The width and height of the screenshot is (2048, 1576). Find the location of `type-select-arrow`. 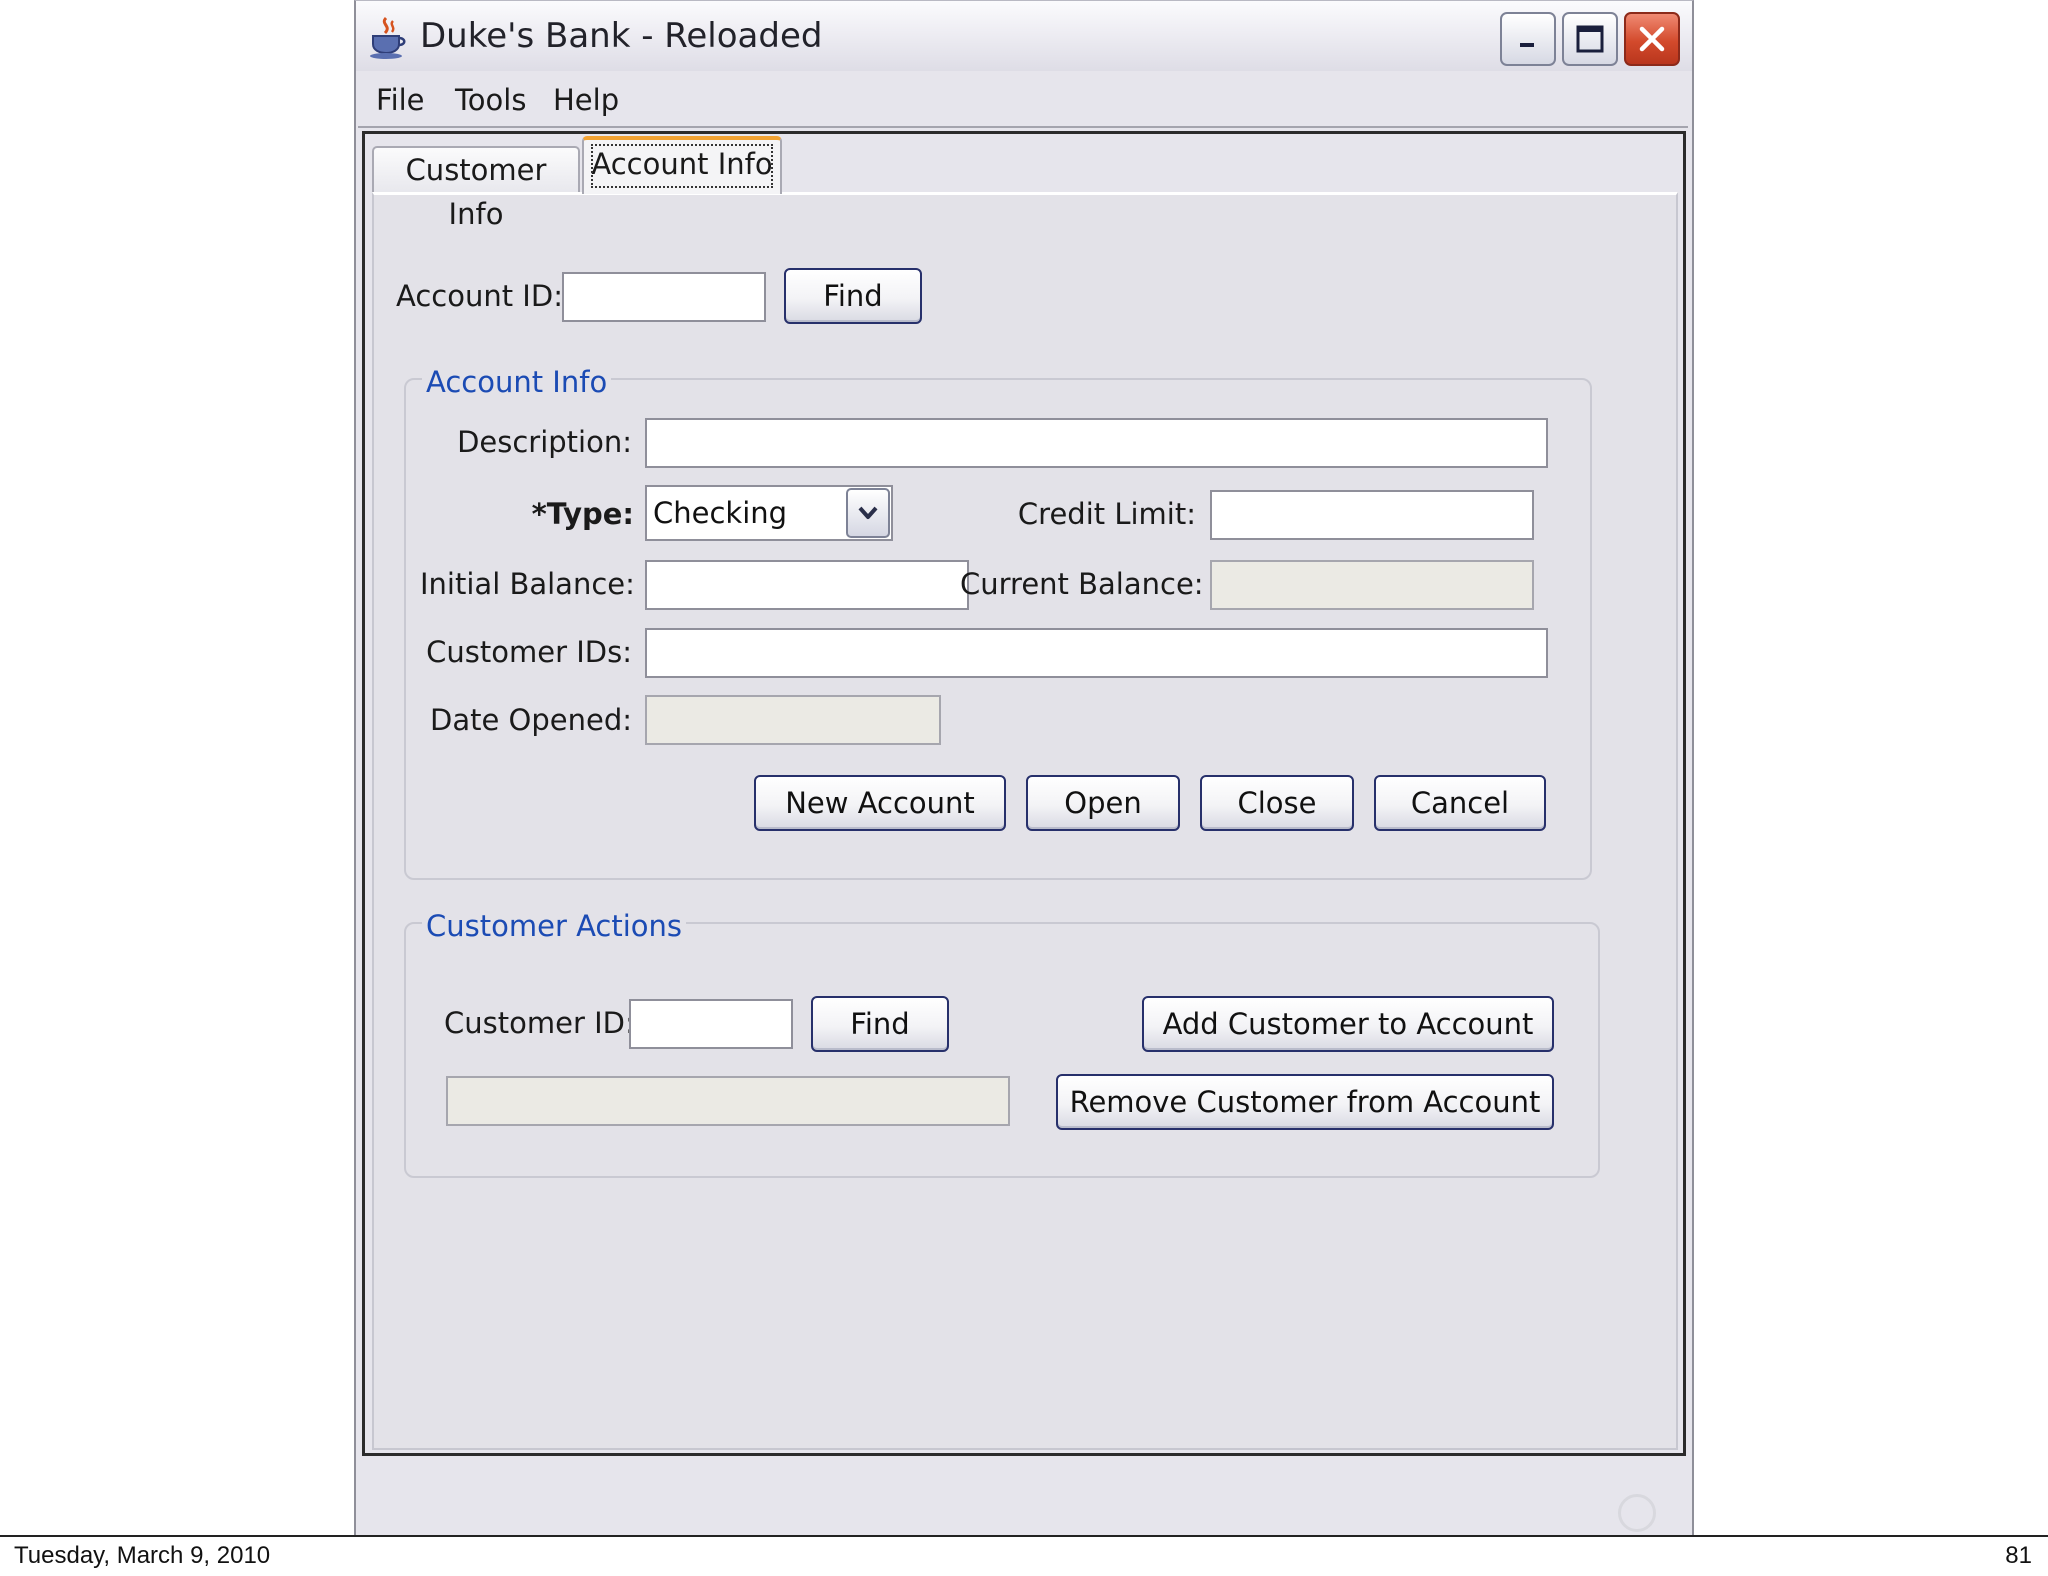

type-select-arrow is located at coordinates (868, 513).